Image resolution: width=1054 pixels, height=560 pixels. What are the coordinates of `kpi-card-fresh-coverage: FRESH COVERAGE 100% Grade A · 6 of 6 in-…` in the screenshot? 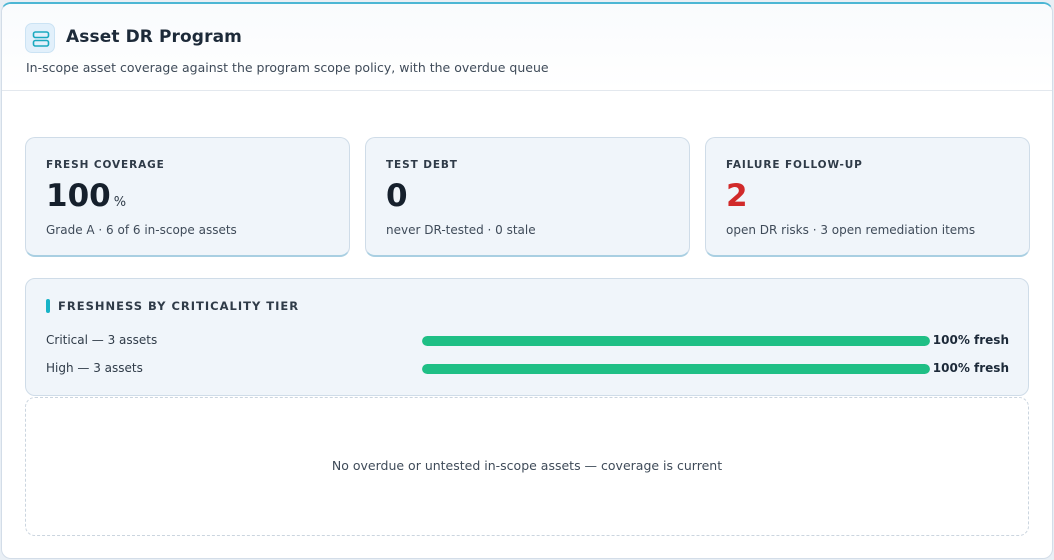 It's located at (187, 197).